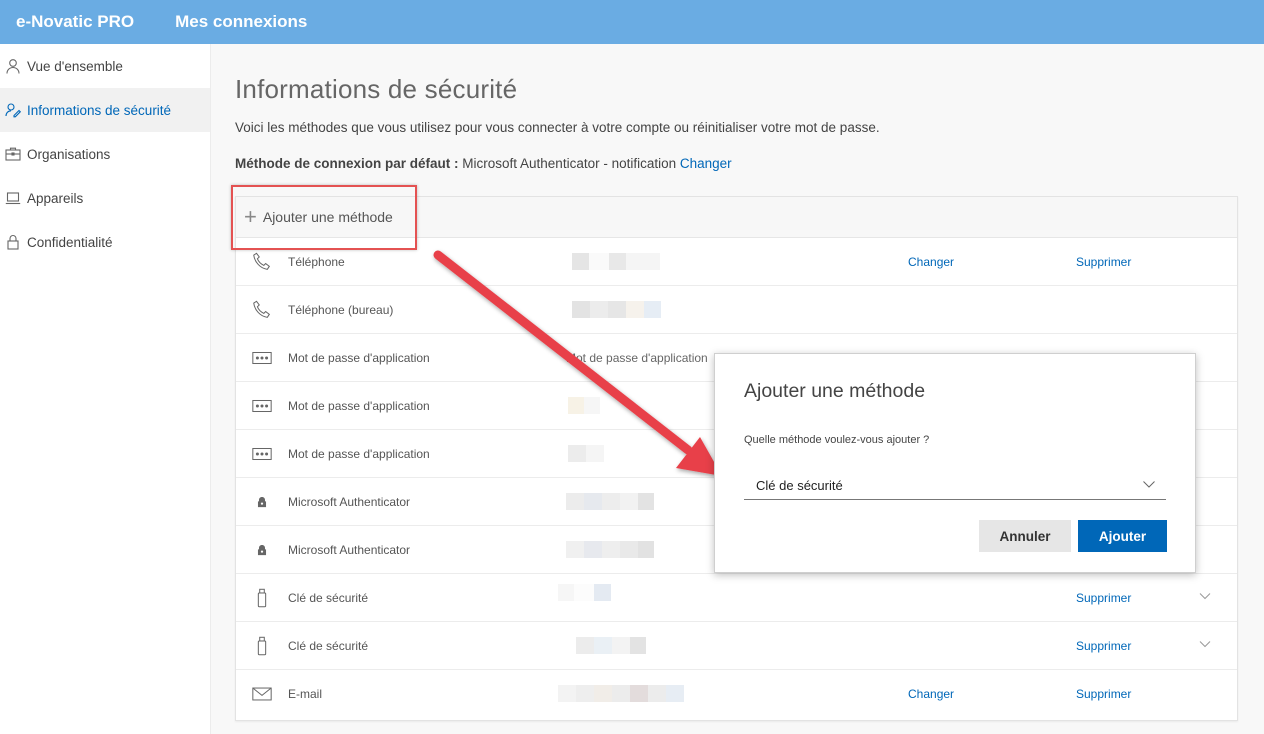 Image resolution: width=1264 pixels, height=734 pixels. I want to click on dialog-question: Quelle méthode voulez-vous ajouter ?, so click(837, 440).